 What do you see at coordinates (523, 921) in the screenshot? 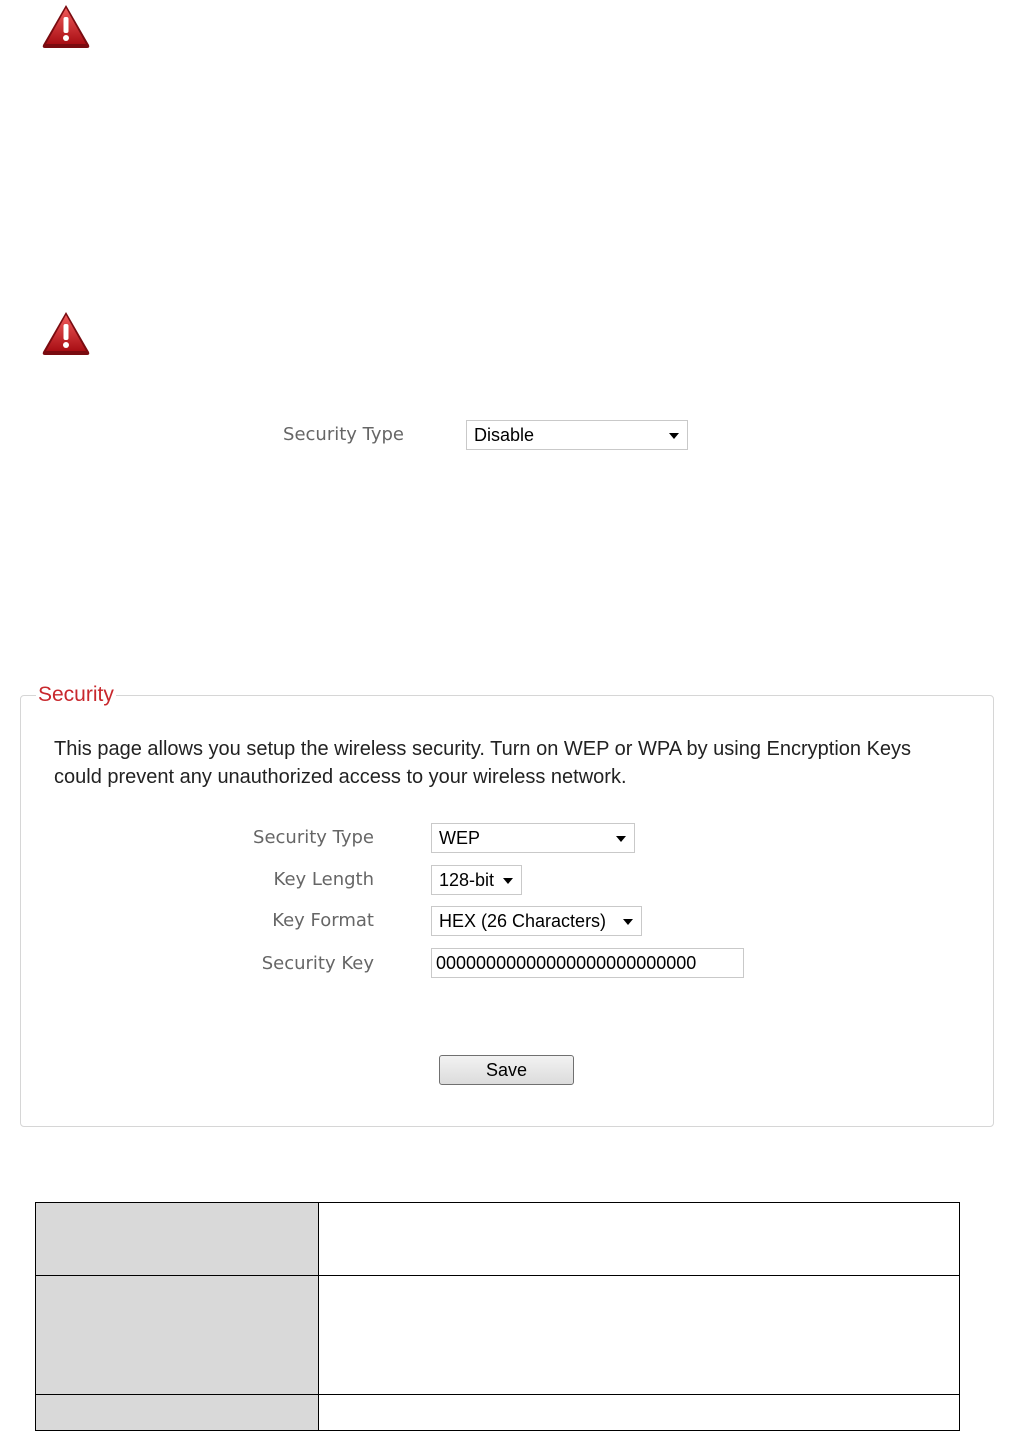
I see `key-format-value: HEX (26 Characters)` at bounding box center [523, 921].